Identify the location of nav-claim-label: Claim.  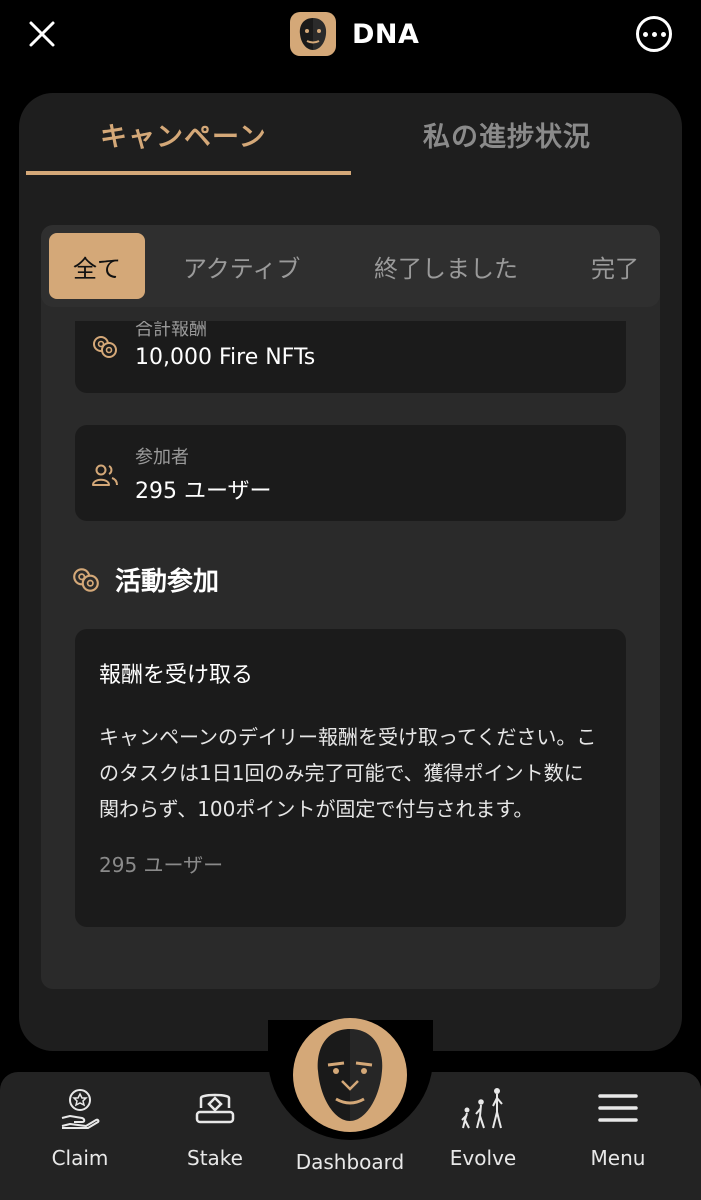
(80, 1158).